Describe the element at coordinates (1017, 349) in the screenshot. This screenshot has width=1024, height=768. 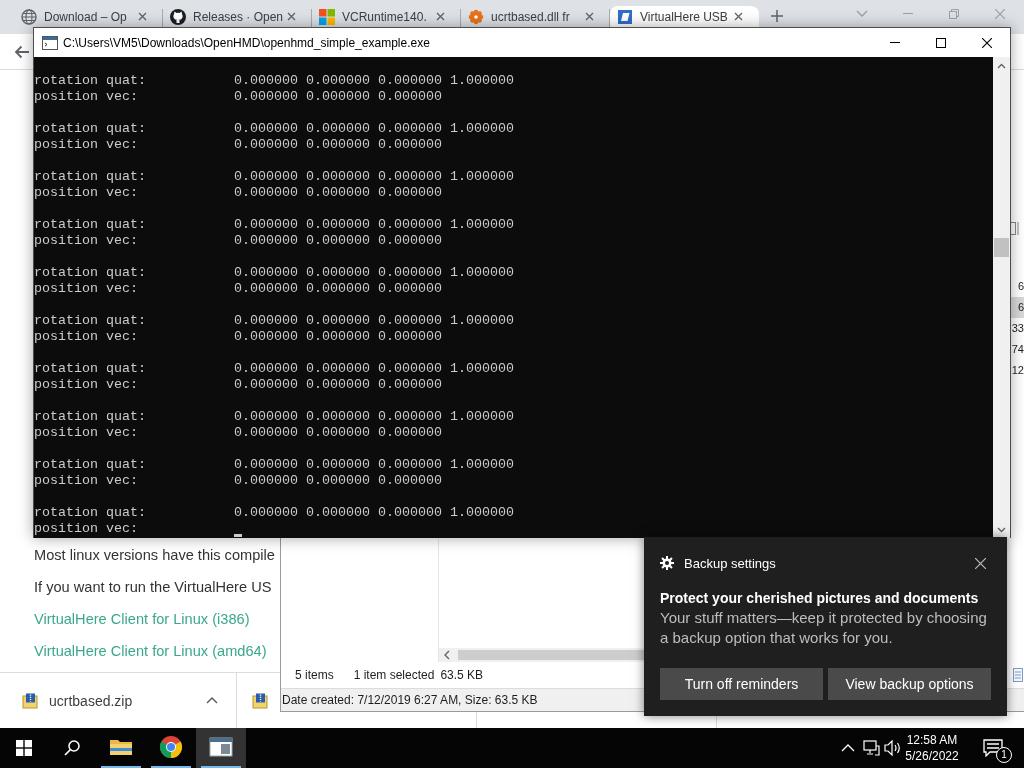
I see `table-cell-text: 74` at that location.